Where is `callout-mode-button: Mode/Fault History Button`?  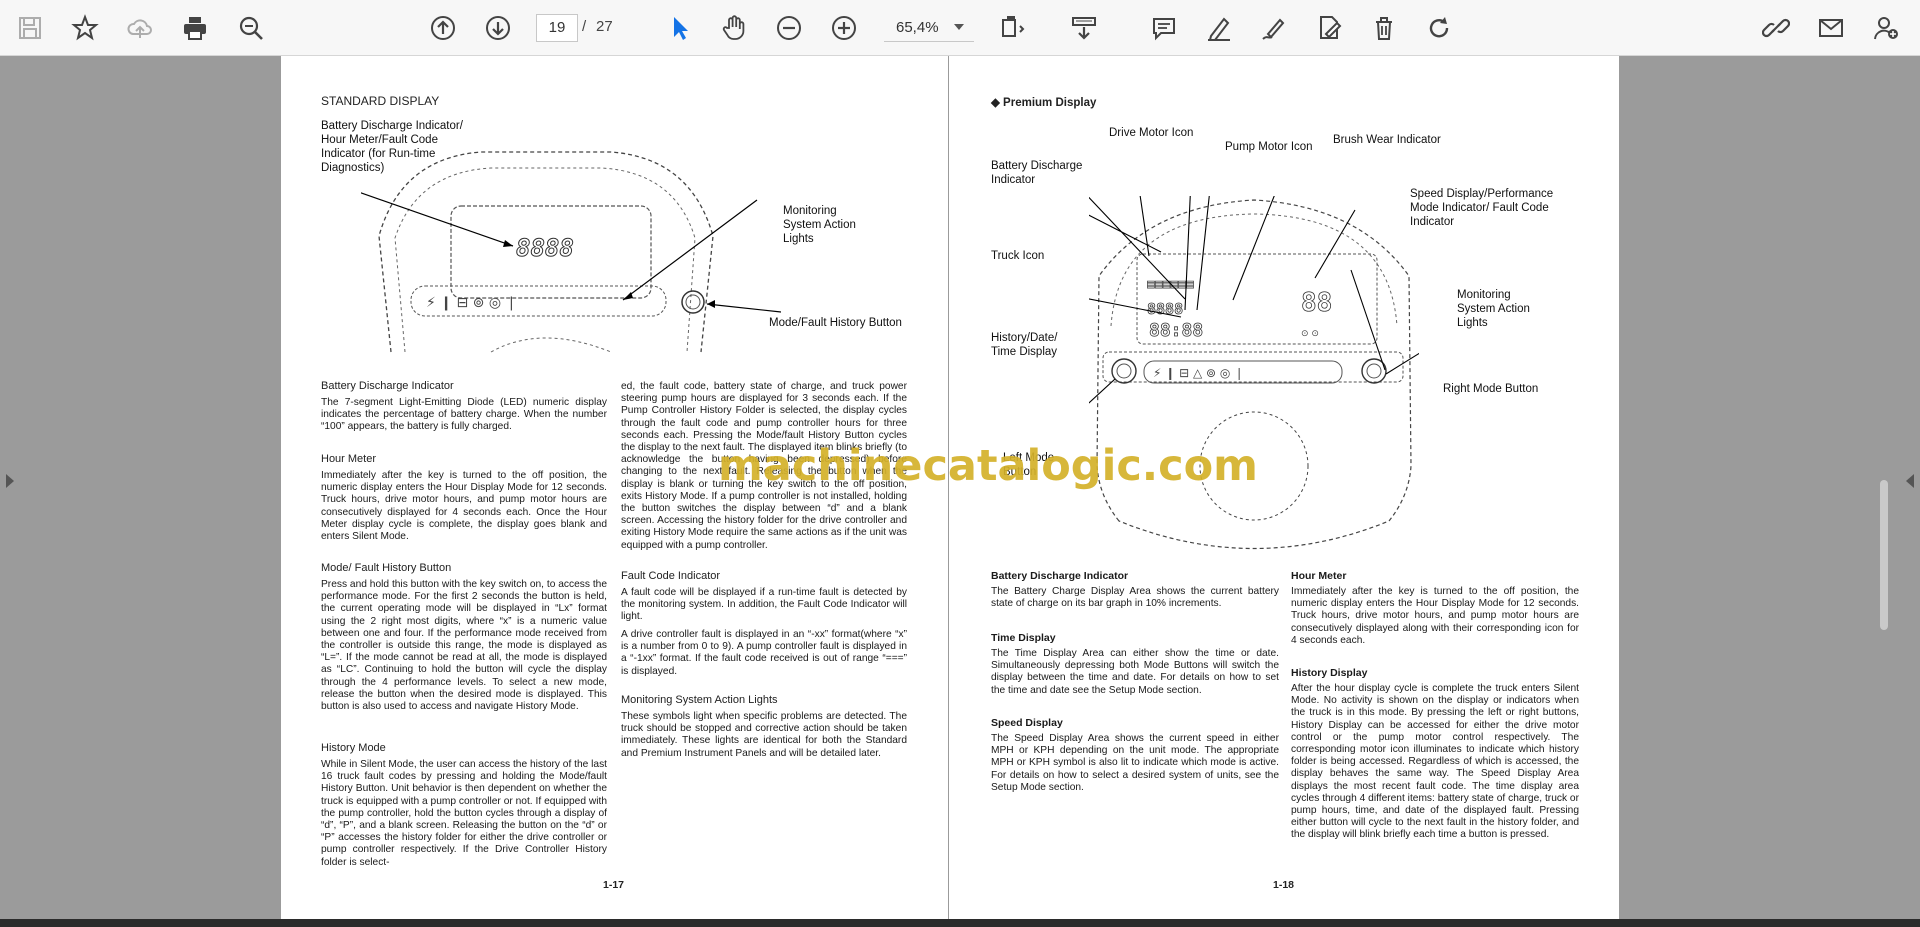
callout-mode-button: Mode/Fault History Button is located at coordinates (835, 323).